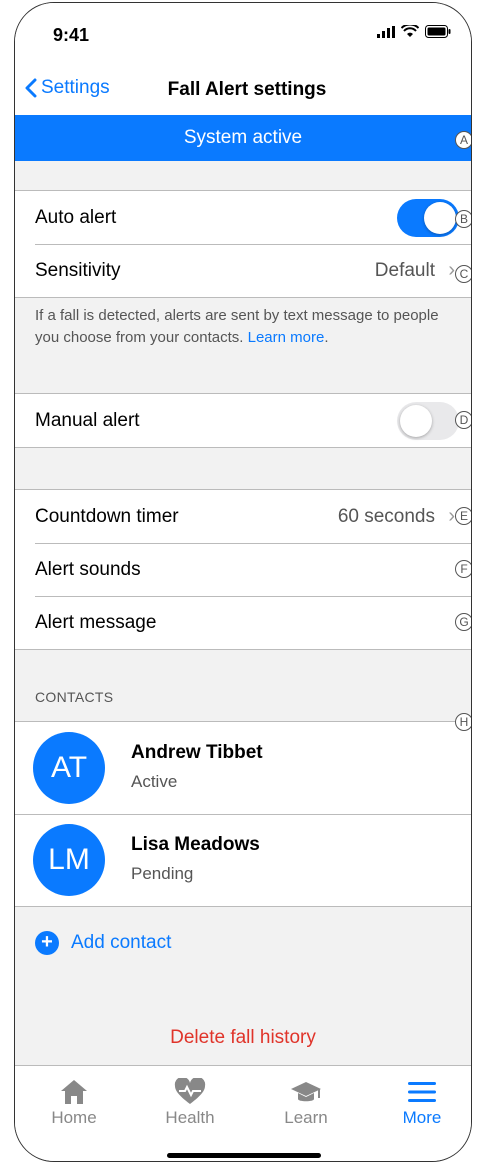 The width and height of the screenshot is (488, 1166). I want to click on manual-alert-group: Manual alert, so click(243, 420).